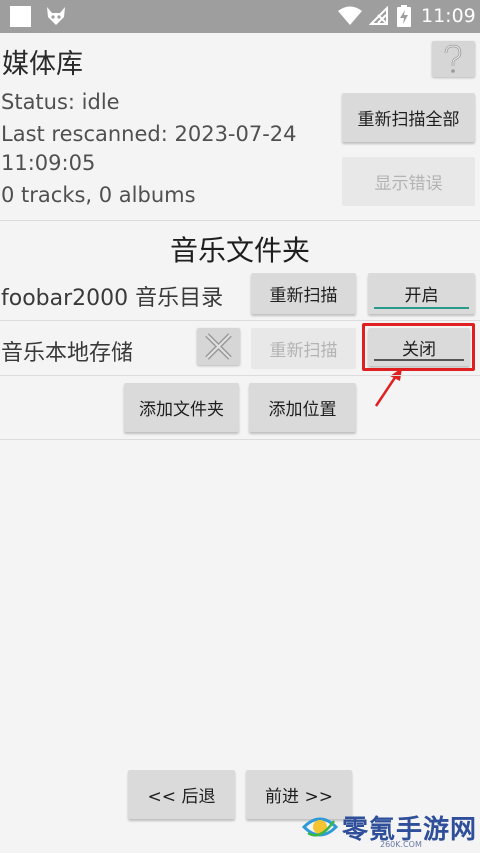  I want to click on toggle-on-button: 开启, so click(421, 293).